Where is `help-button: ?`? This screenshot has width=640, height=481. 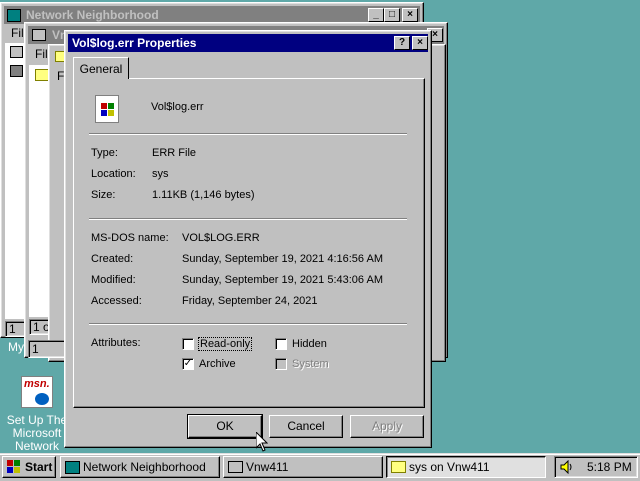
help-button: ? is located at coordinates (402, 43).